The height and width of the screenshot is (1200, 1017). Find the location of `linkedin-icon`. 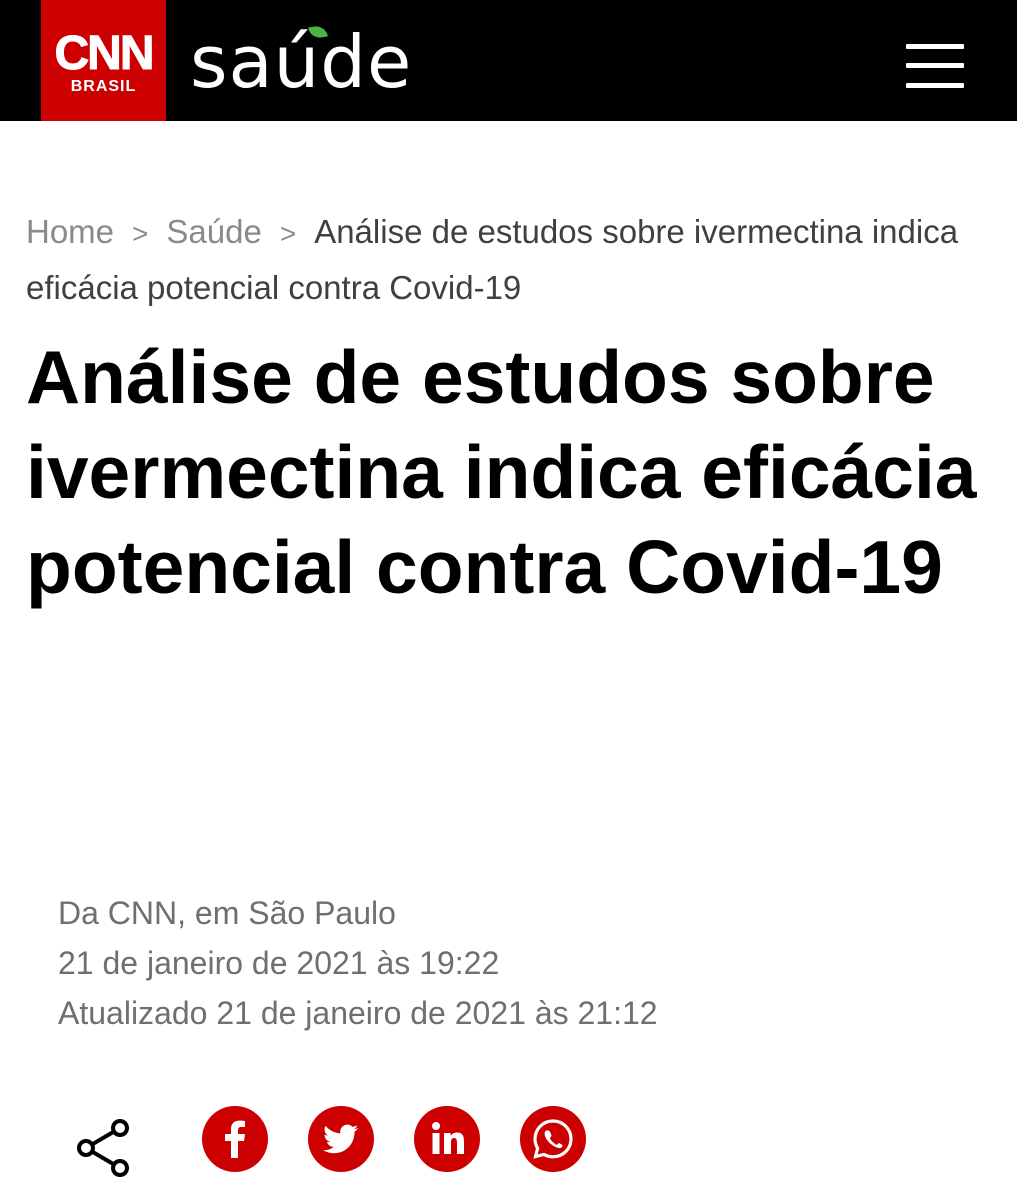

linkedin-icon is located at coordinates (448, 1138).